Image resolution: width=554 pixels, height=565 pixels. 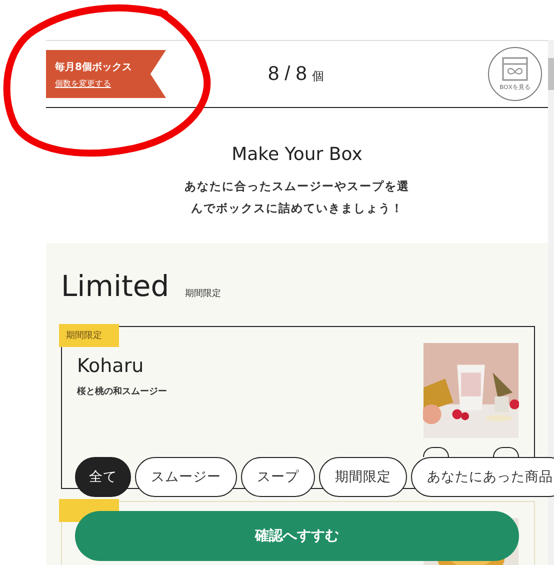 What do you see at coordinates (363, 477) in the screenshot?
I see `filter-chip: 期間限定` at bounding box center [363, 477].